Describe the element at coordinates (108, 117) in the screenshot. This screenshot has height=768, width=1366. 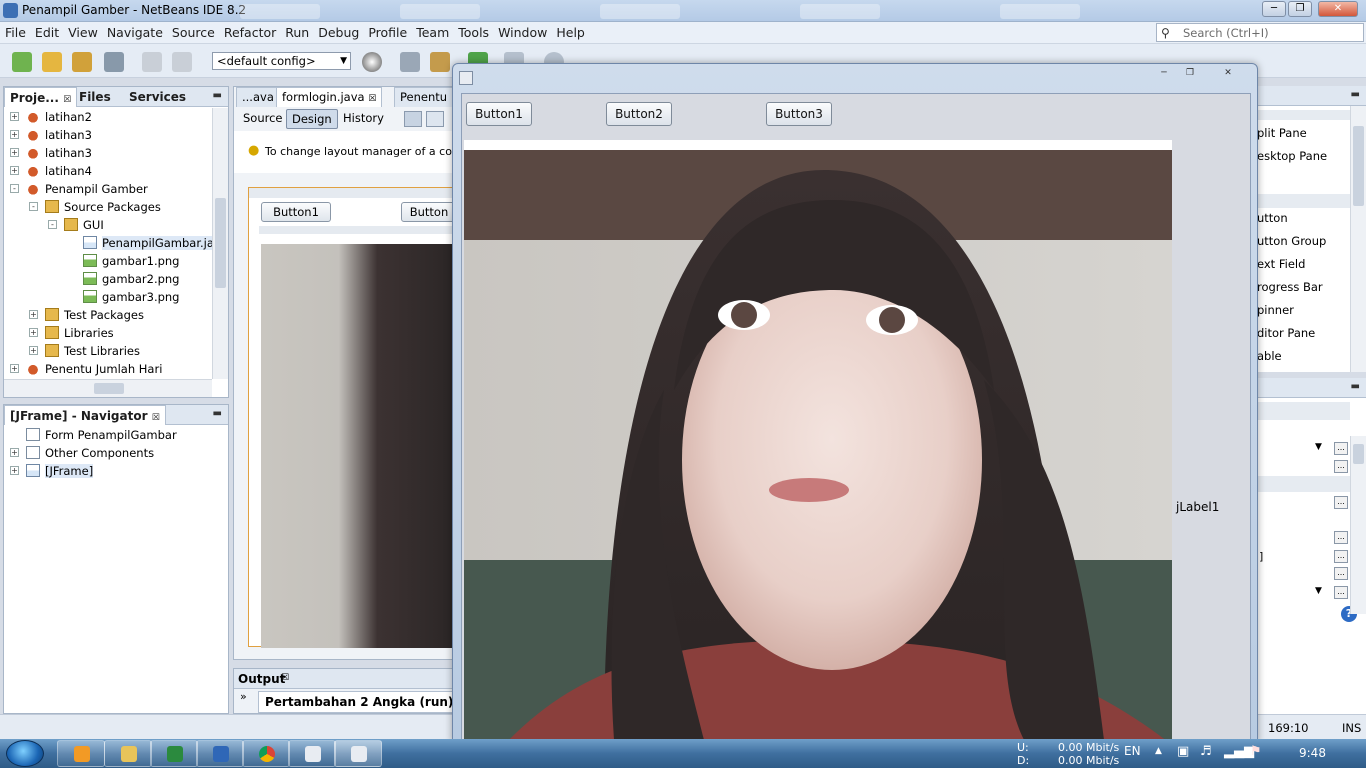
I see `project-tree-item: + latihan2` at that location.